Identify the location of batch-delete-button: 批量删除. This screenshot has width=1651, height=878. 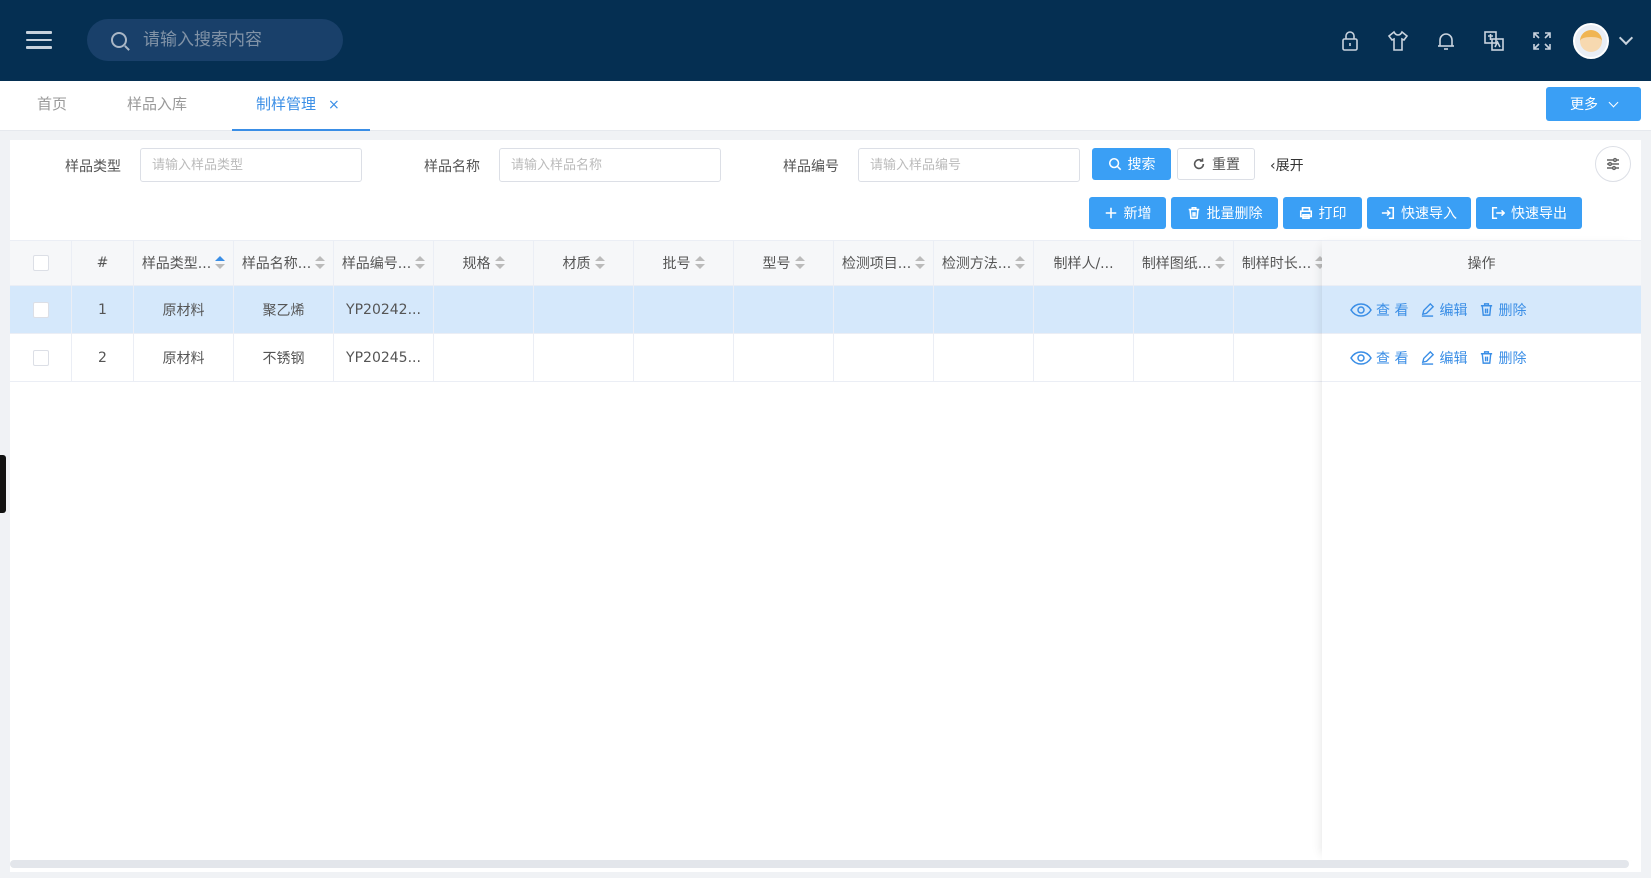
(1224, 213).